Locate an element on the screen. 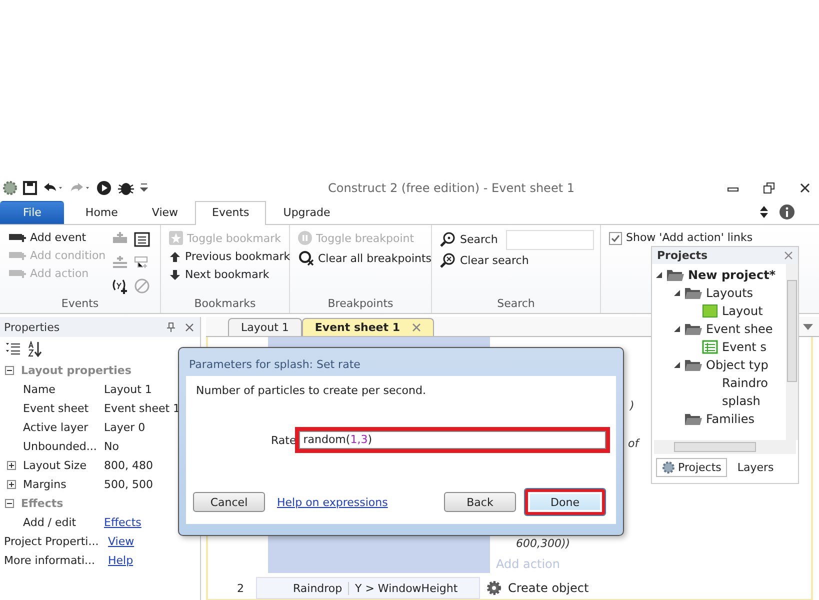 Image resolution: width=819 pixels, height=600 pixels. property-value: Effects is located at coordinates (123, 522).